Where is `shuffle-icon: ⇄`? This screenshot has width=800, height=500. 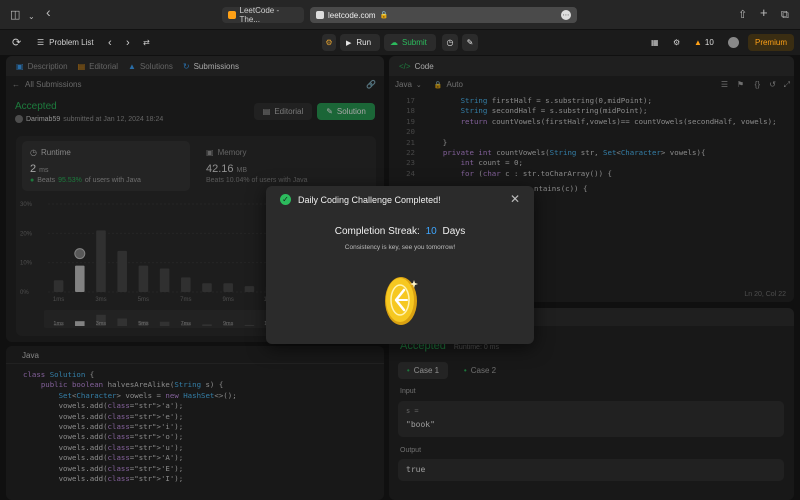
shuffle-icon: ⇄ is located at coordinates (146, 42).